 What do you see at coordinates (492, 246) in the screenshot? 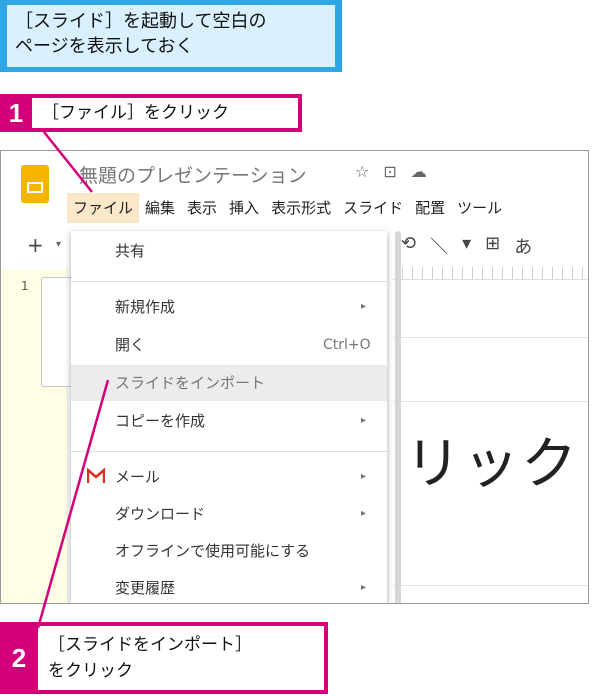
I see `comment-add-icon: ⊞` at bounding box center [492, 246].